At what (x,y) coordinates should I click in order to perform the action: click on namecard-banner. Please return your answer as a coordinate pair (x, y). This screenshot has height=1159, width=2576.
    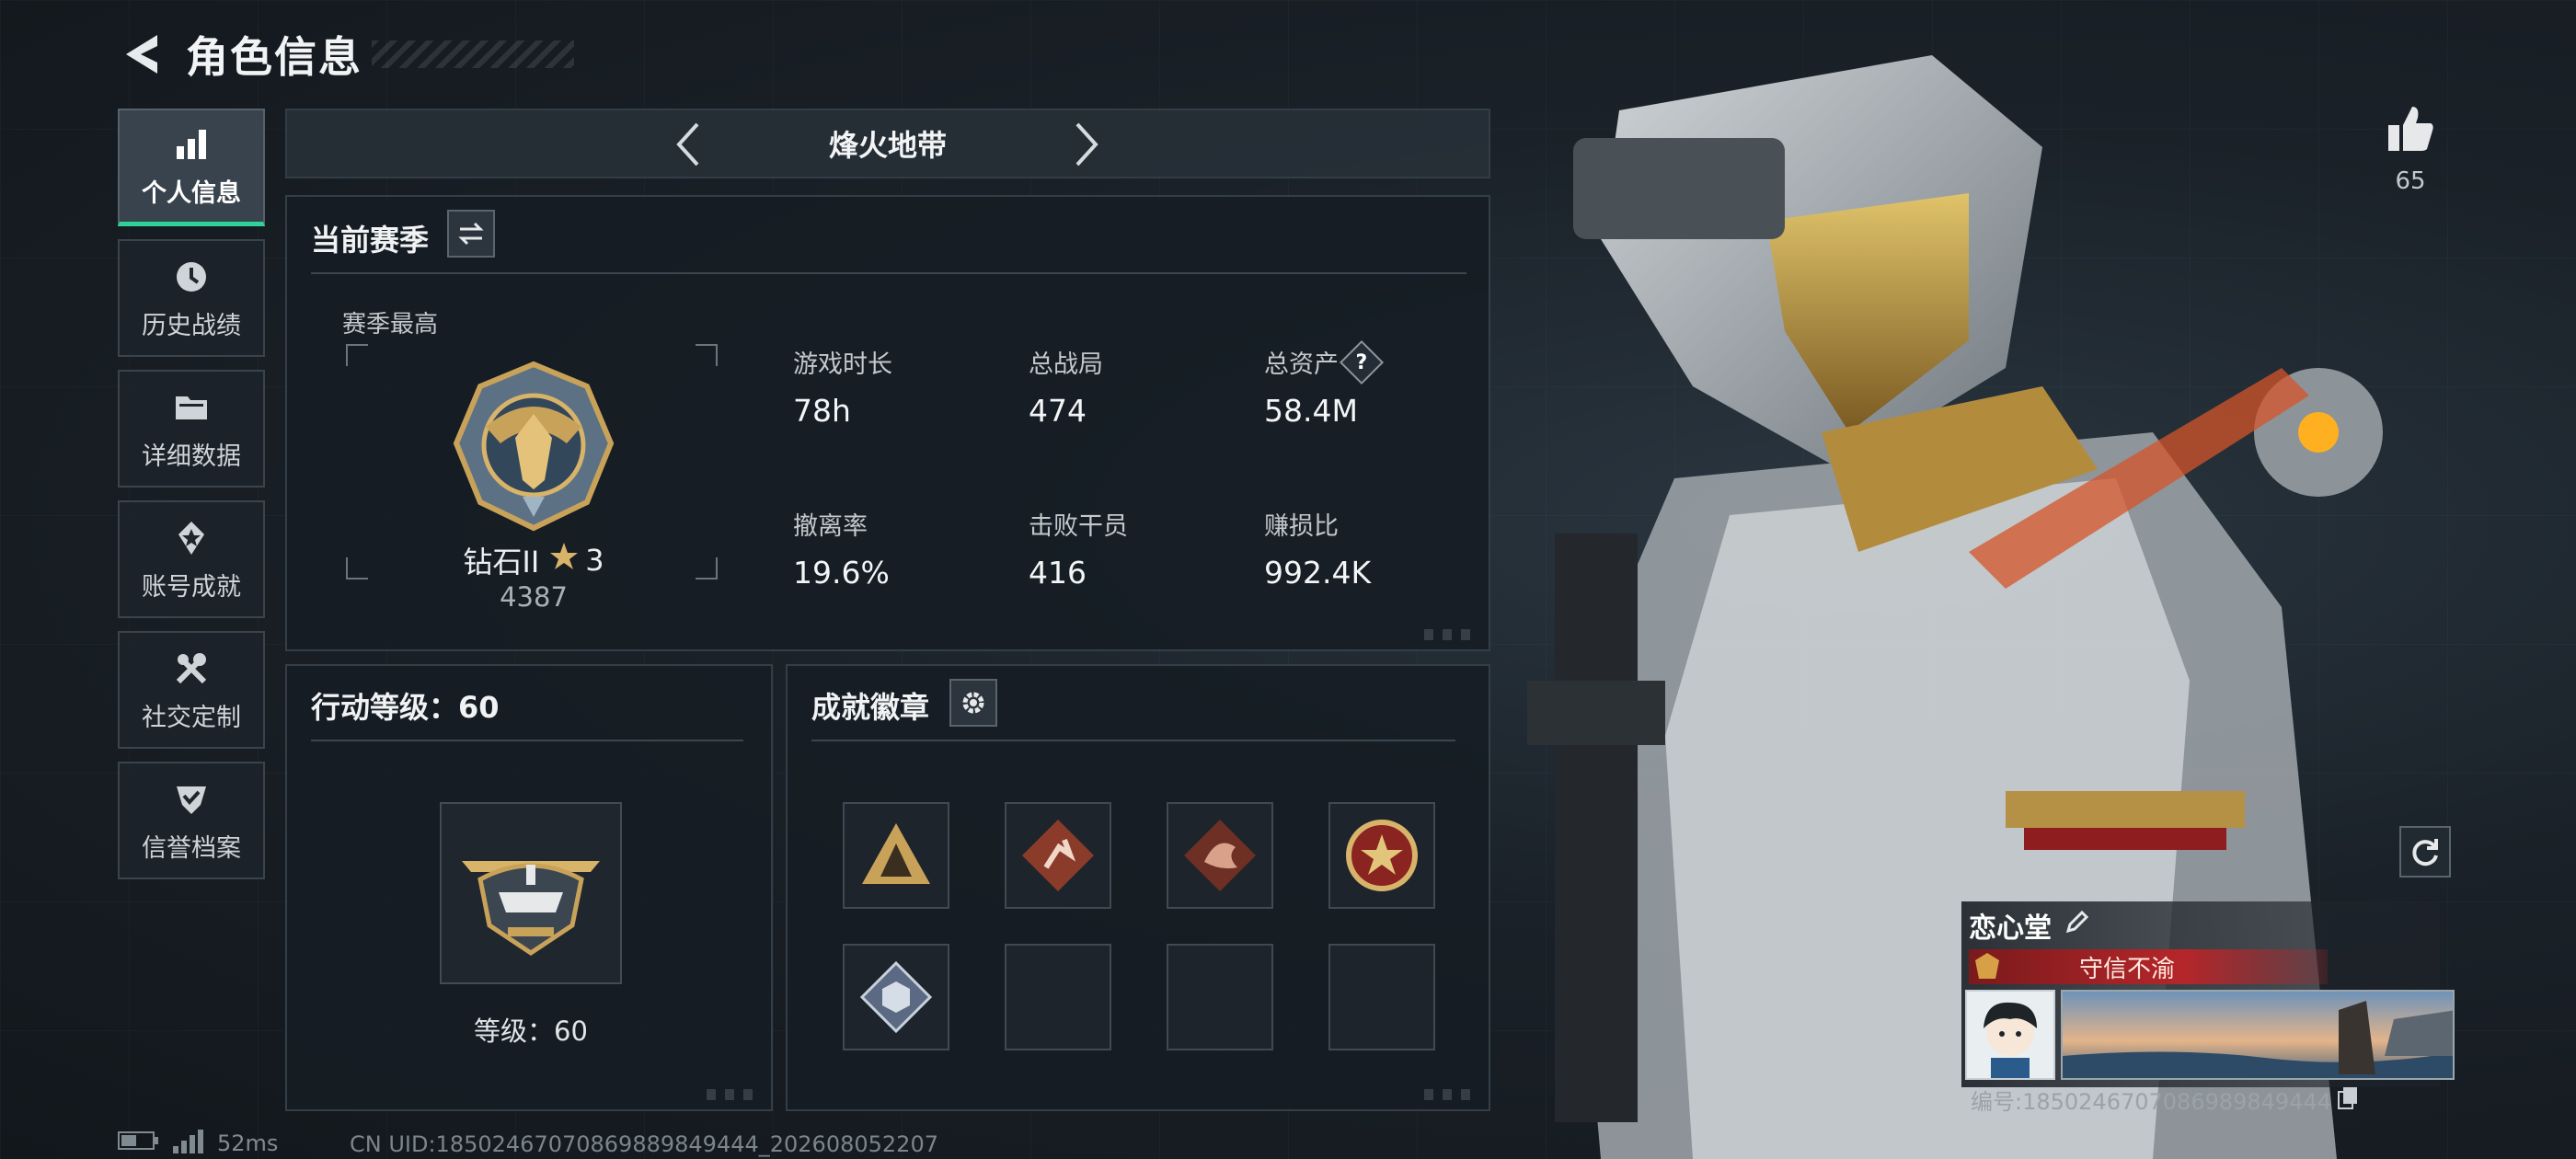
    Looking at the image, I should click on (2258, 1035).